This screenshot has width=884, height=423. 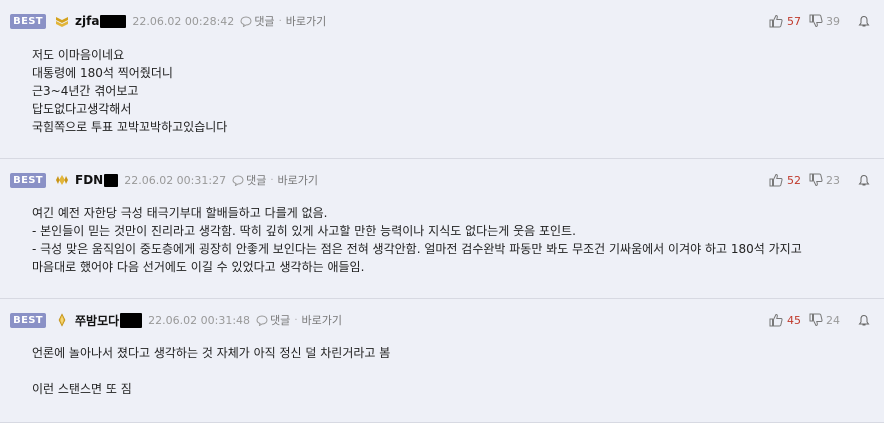 What do you see at coordinates (87, 21) in the screenshot?
I see `author-nickname: zjfa` at bounding box center [87, 21].